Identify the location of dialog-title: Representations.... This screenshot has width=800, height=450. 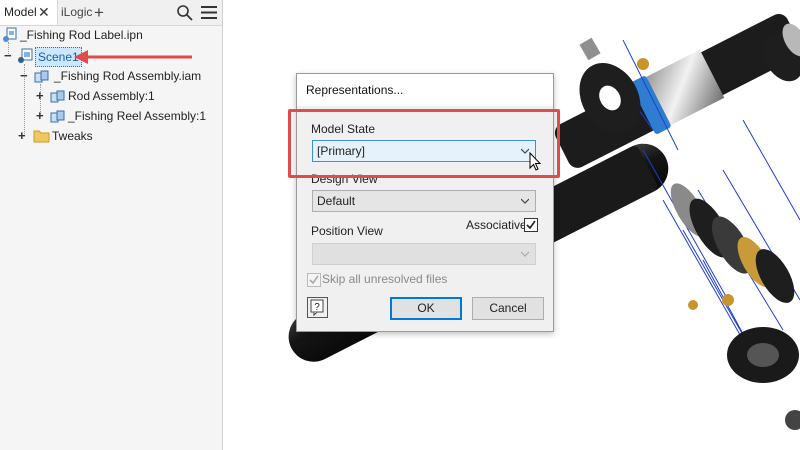
(355, 90).